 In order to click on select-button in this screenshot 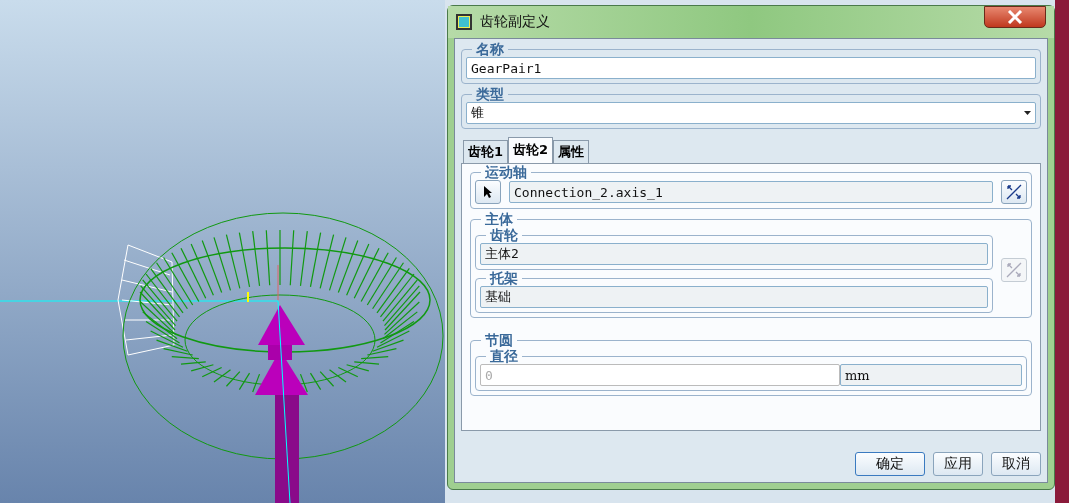, I will do `click(488, 192)`.